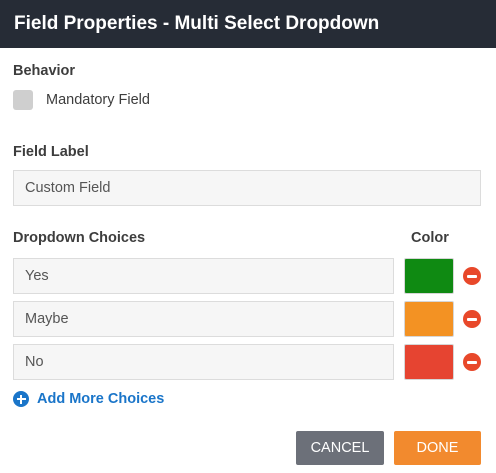  I want to click on choice-color-swatch-no, so click(429, 362).